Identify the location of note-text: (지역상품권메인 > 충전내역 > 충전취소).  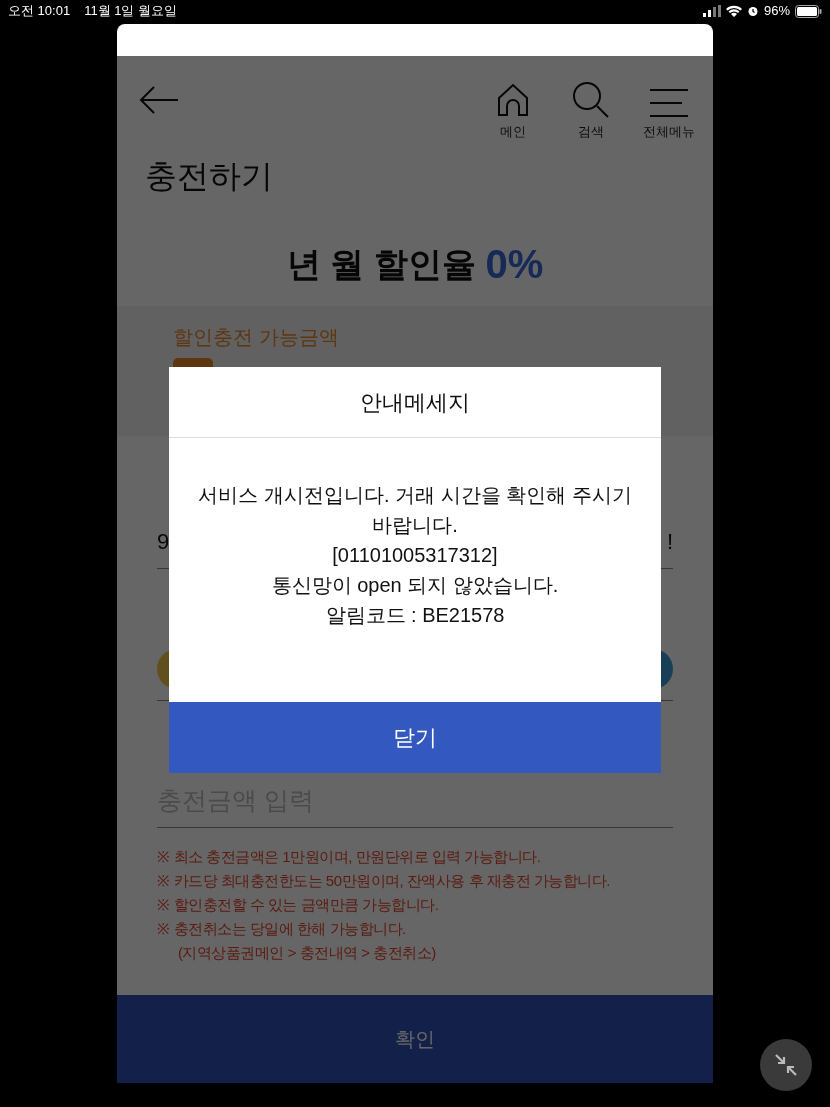
(307, 953).